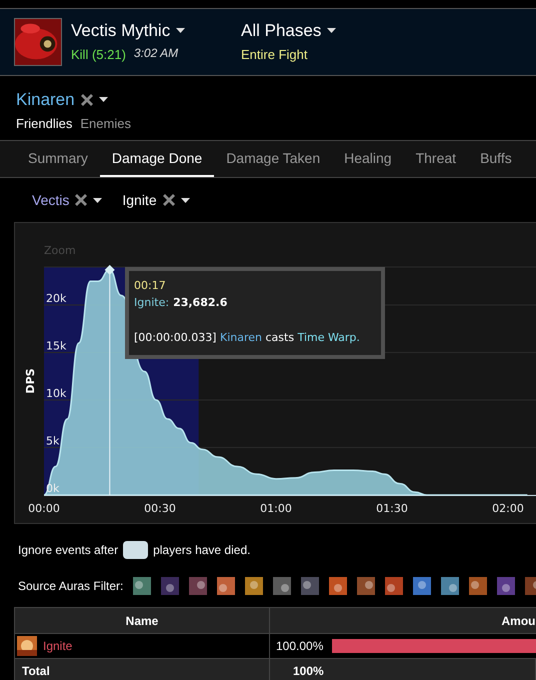 This screenshot has width=536, height=680. I want to click on faction-filter: Enemies, so click(105, 123).